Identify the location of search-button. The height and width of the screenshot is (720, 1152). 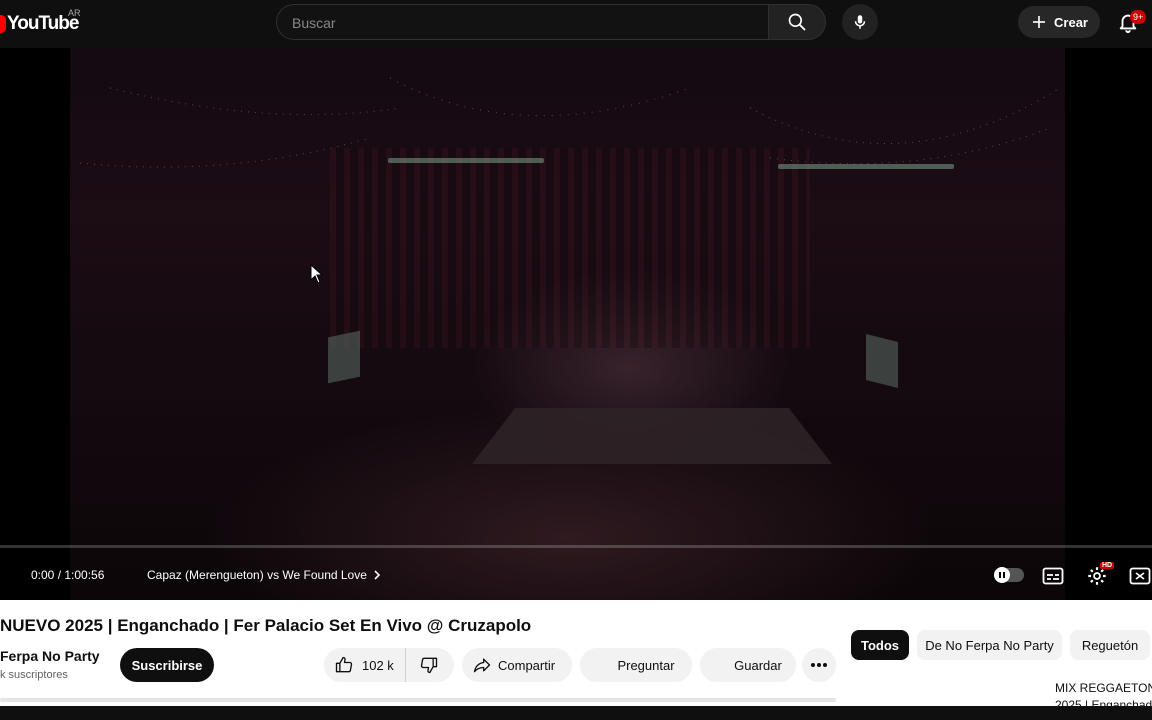
(797, 22).